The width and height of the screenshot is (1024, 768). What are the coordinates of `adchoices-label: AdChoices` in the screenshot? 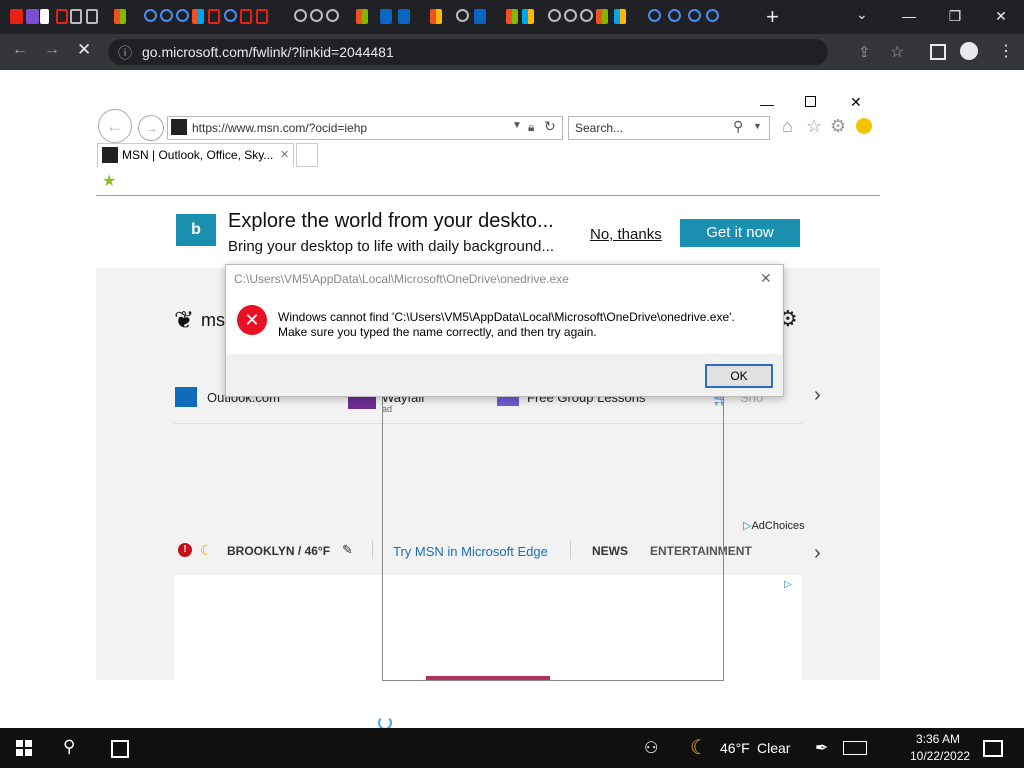 It's located at (777, 526).